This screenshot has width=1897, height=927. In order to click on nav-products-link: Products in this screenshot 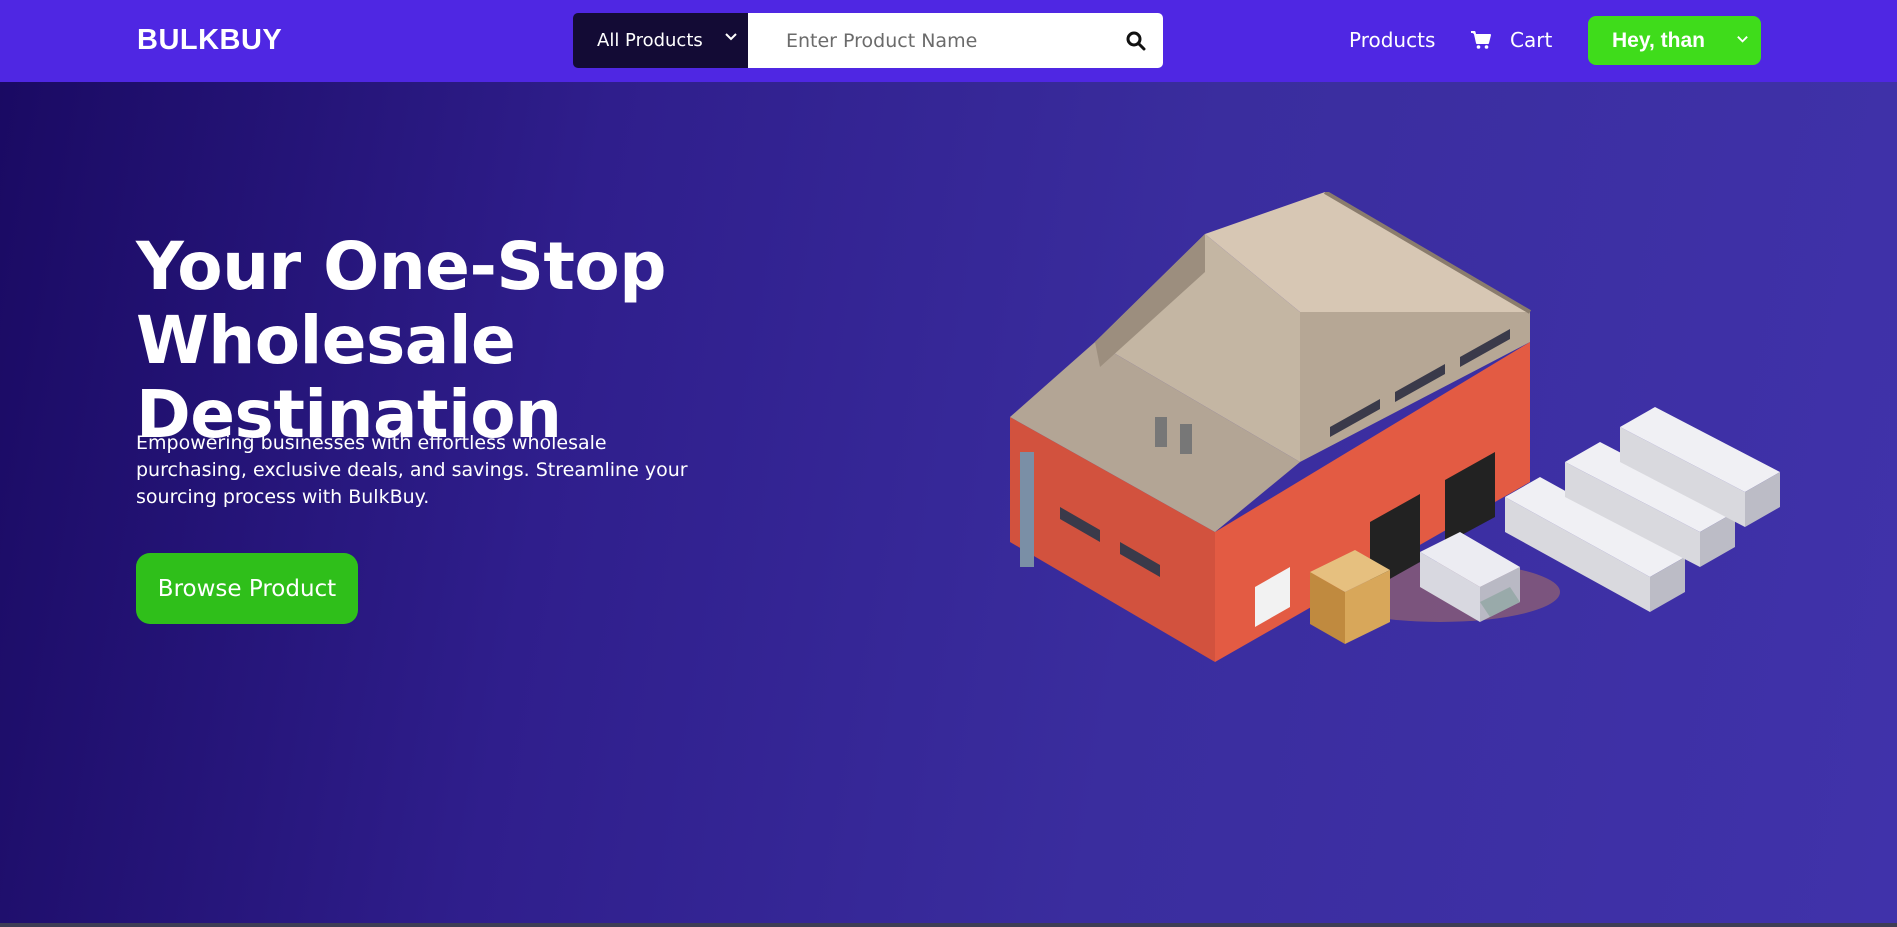, I will do `click(1392, 40)`.